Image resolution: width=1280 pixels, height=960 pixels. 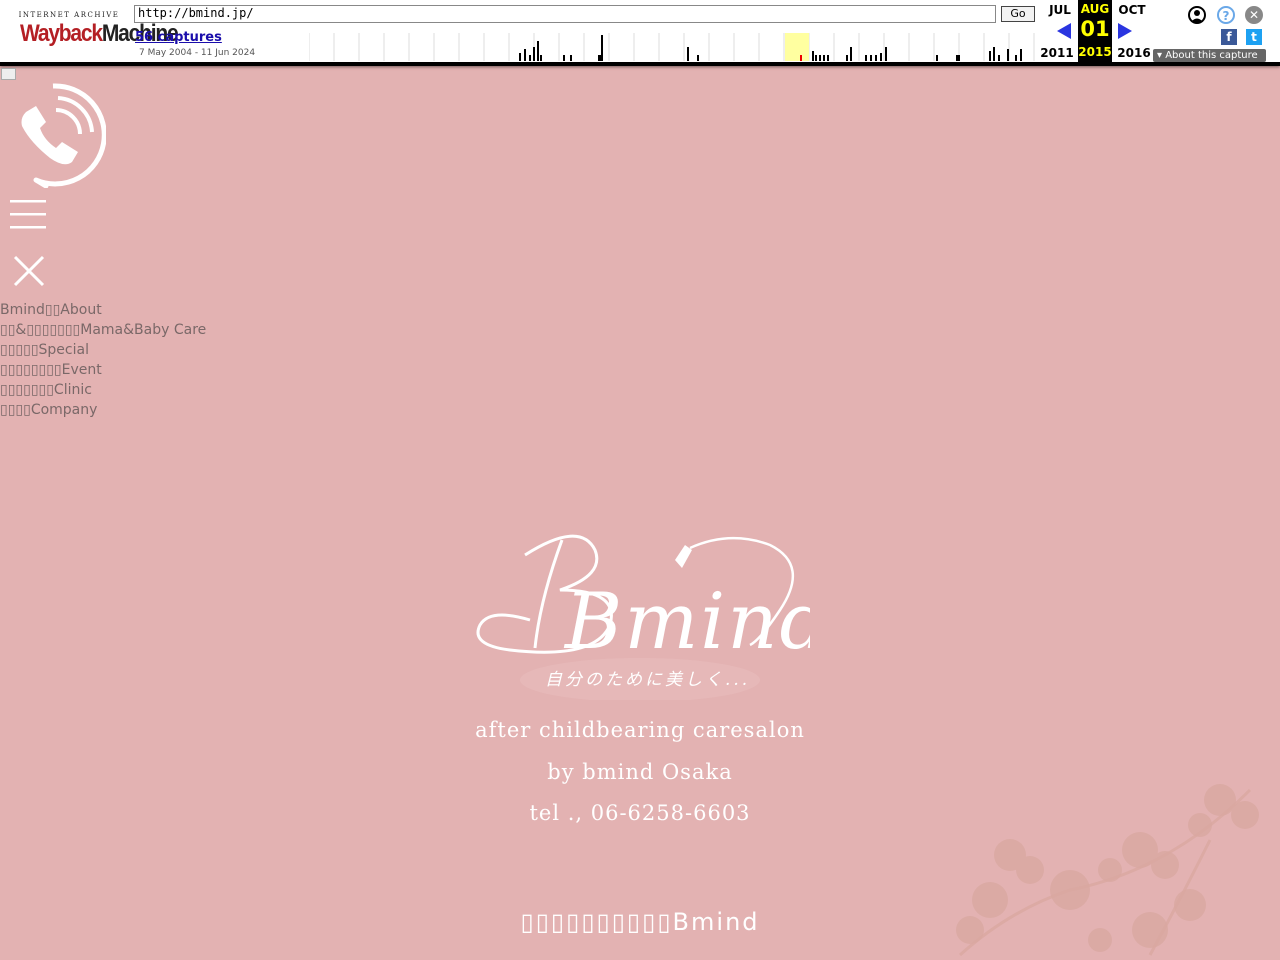 What do you see at coordinates (28, 214) in the screenshot?
I see `hamburger-menu-icon` at bounding box center [28, 214].